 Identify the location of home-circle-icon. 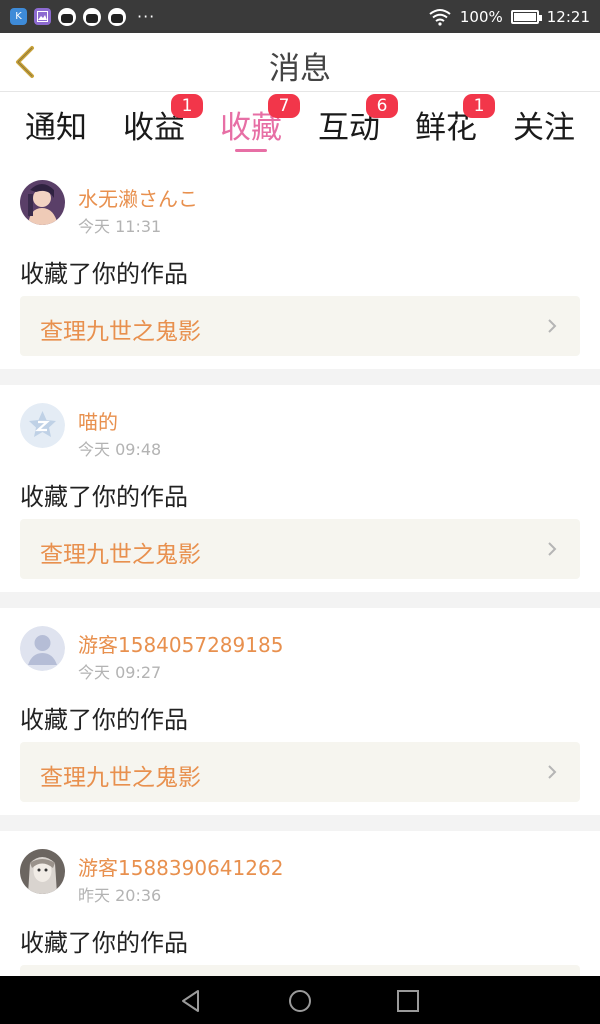
(300, 1001).